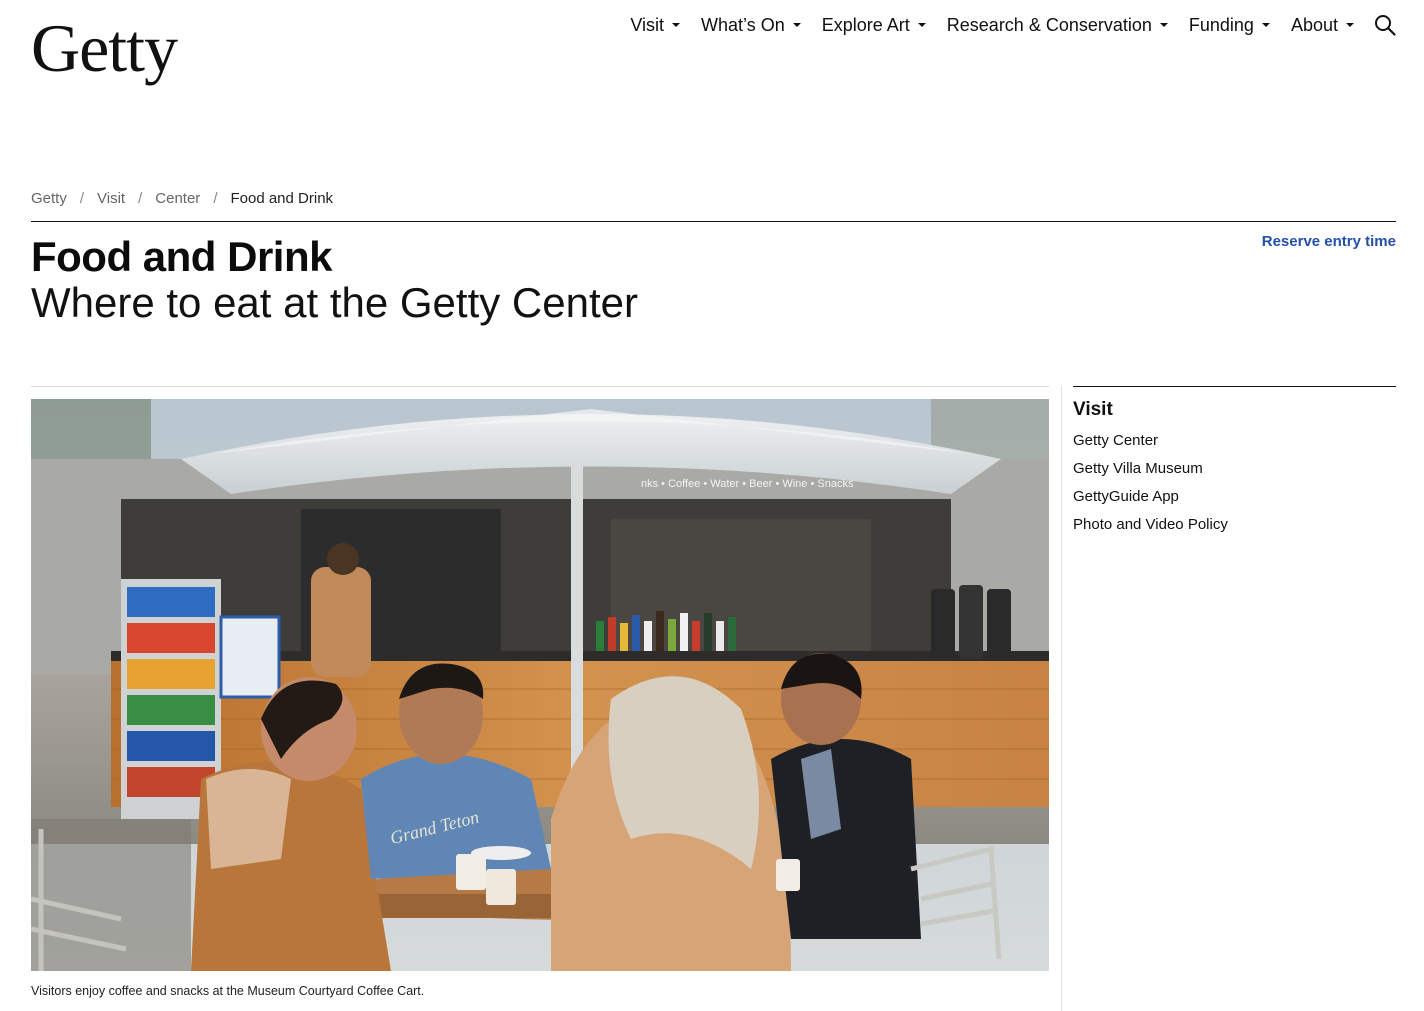 The width and height of the screenshot is (1424, 1011). Describe the element at coordinates (1061, 698) in the screenshot. I see `column-divider` at that location.